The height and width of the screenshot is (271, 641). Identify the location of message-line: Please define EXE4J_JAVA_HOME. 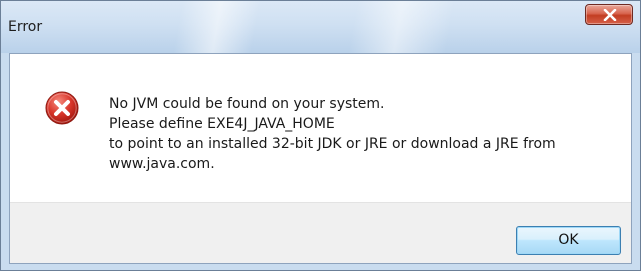
(222, 124).